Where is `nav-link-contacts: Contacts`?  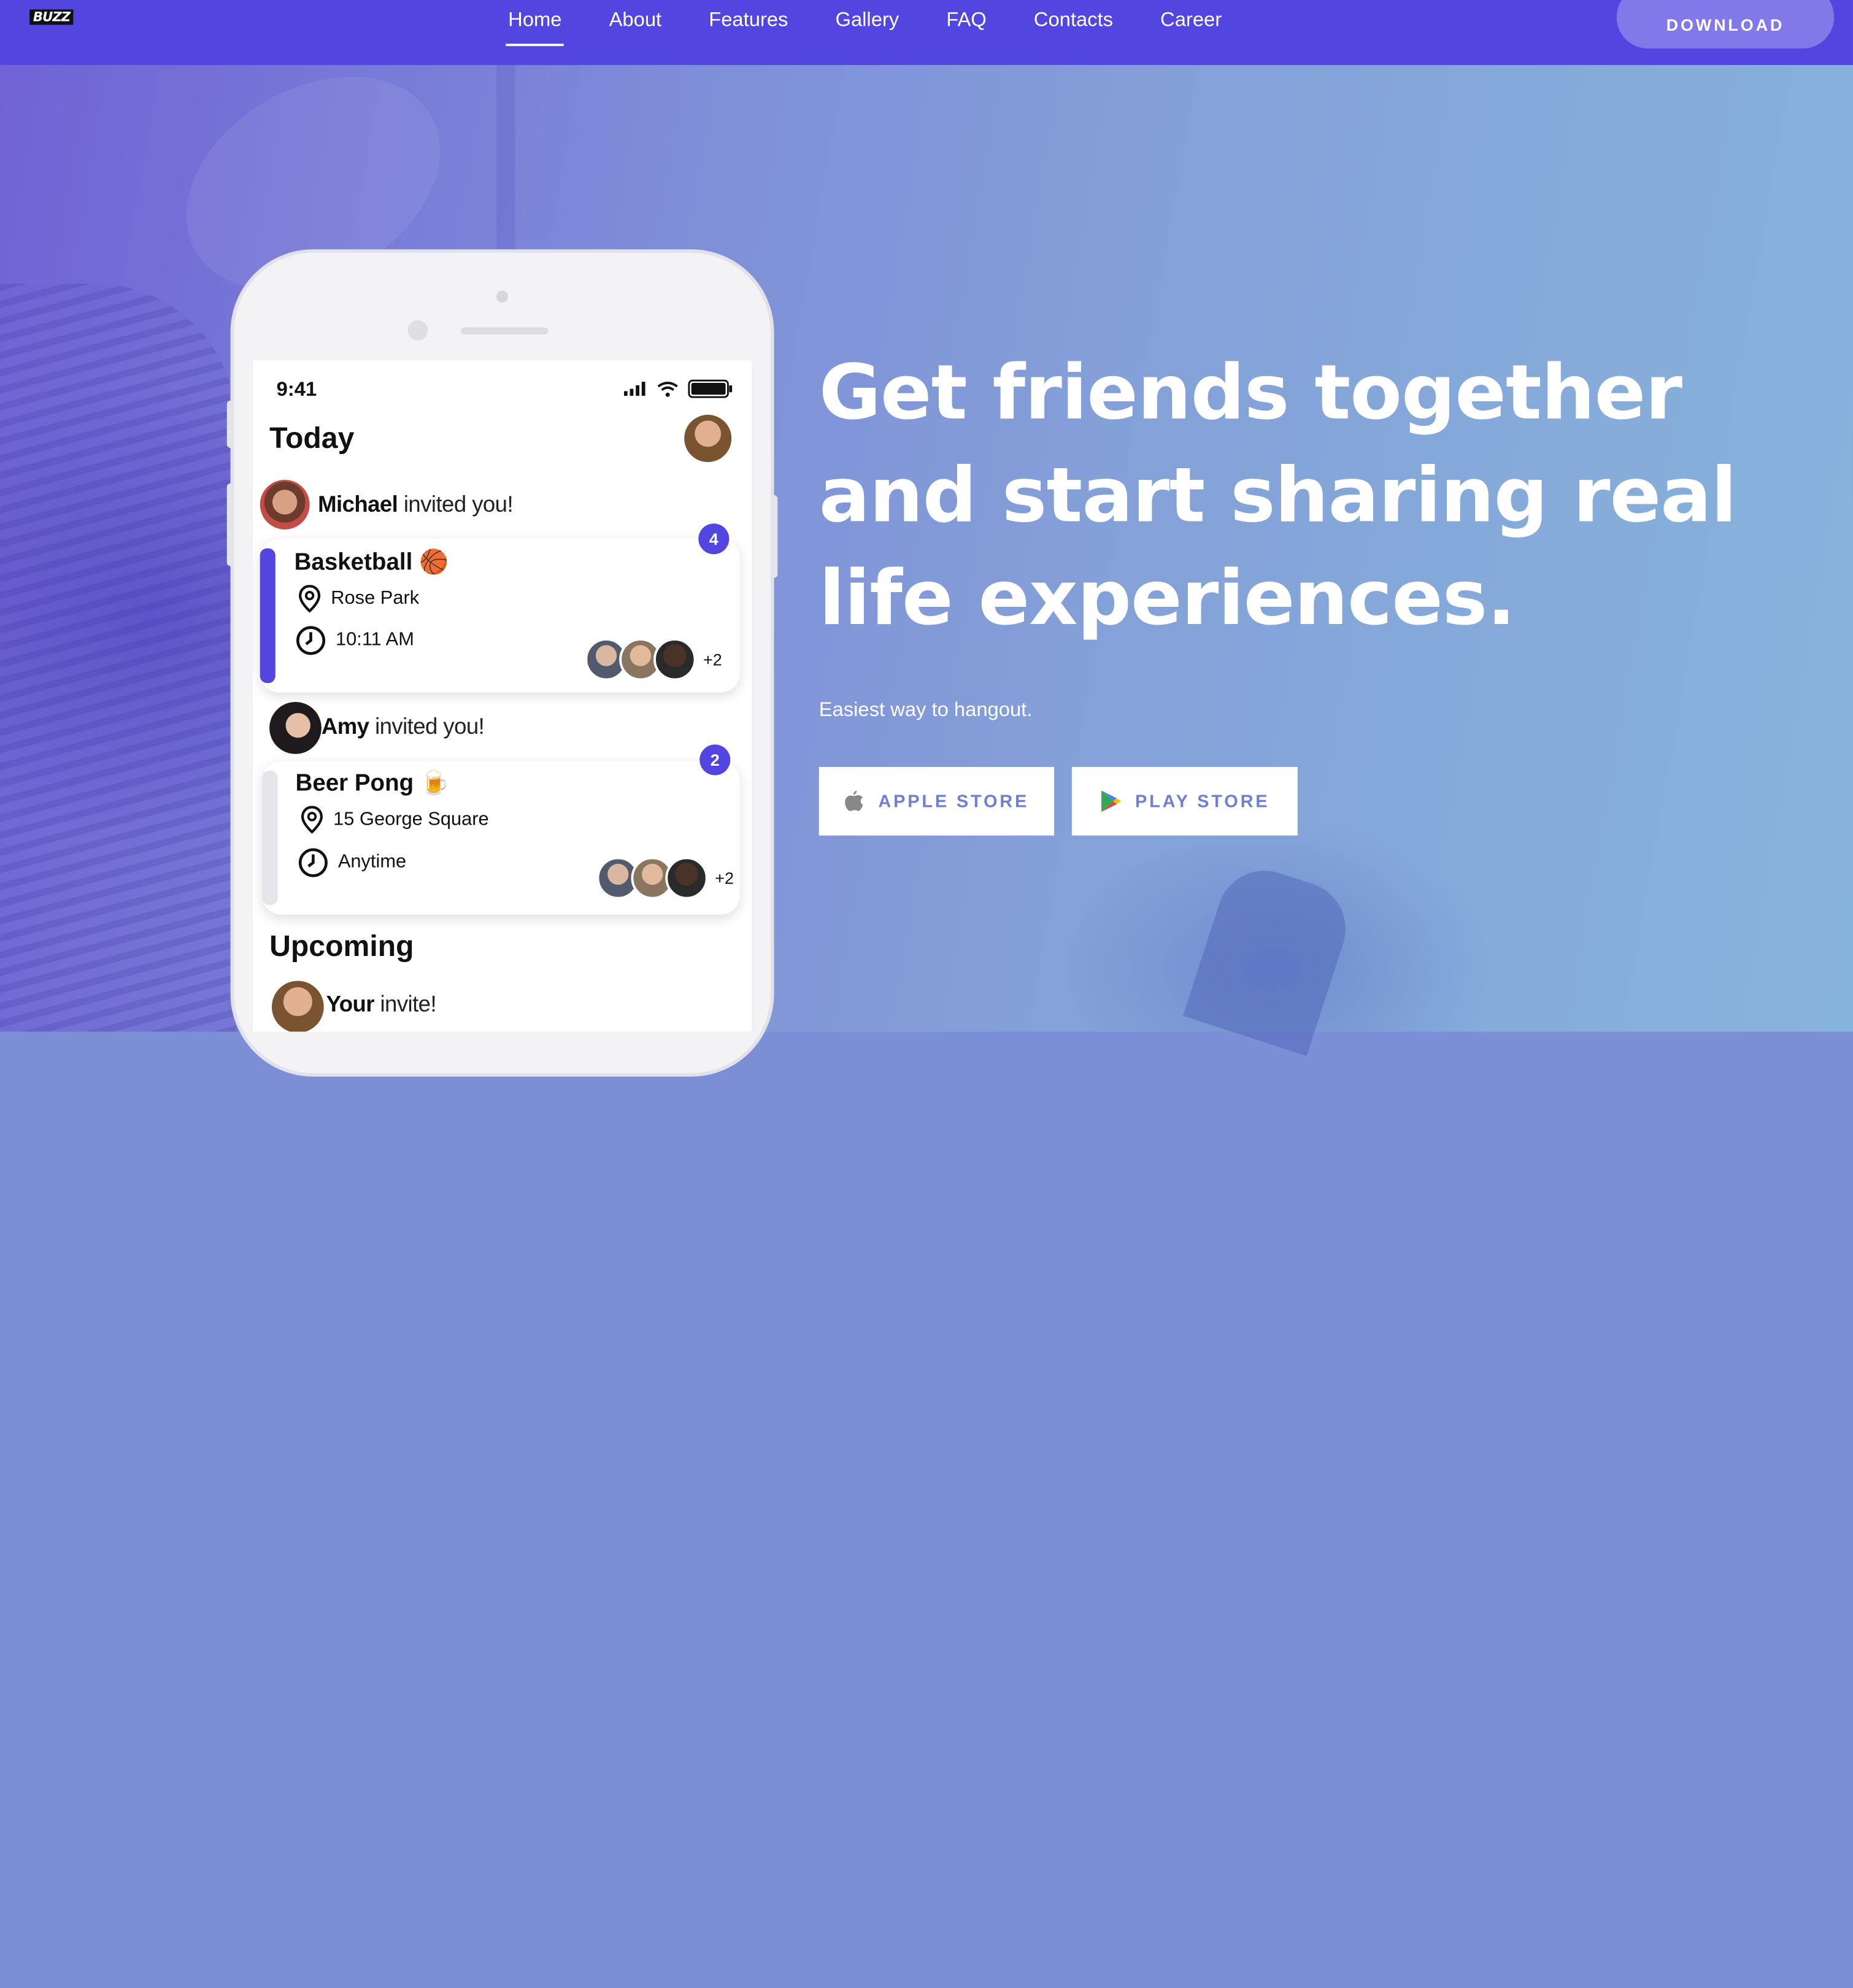 nav-link-contacts: Contacts is located at coordinates (1073, 32).